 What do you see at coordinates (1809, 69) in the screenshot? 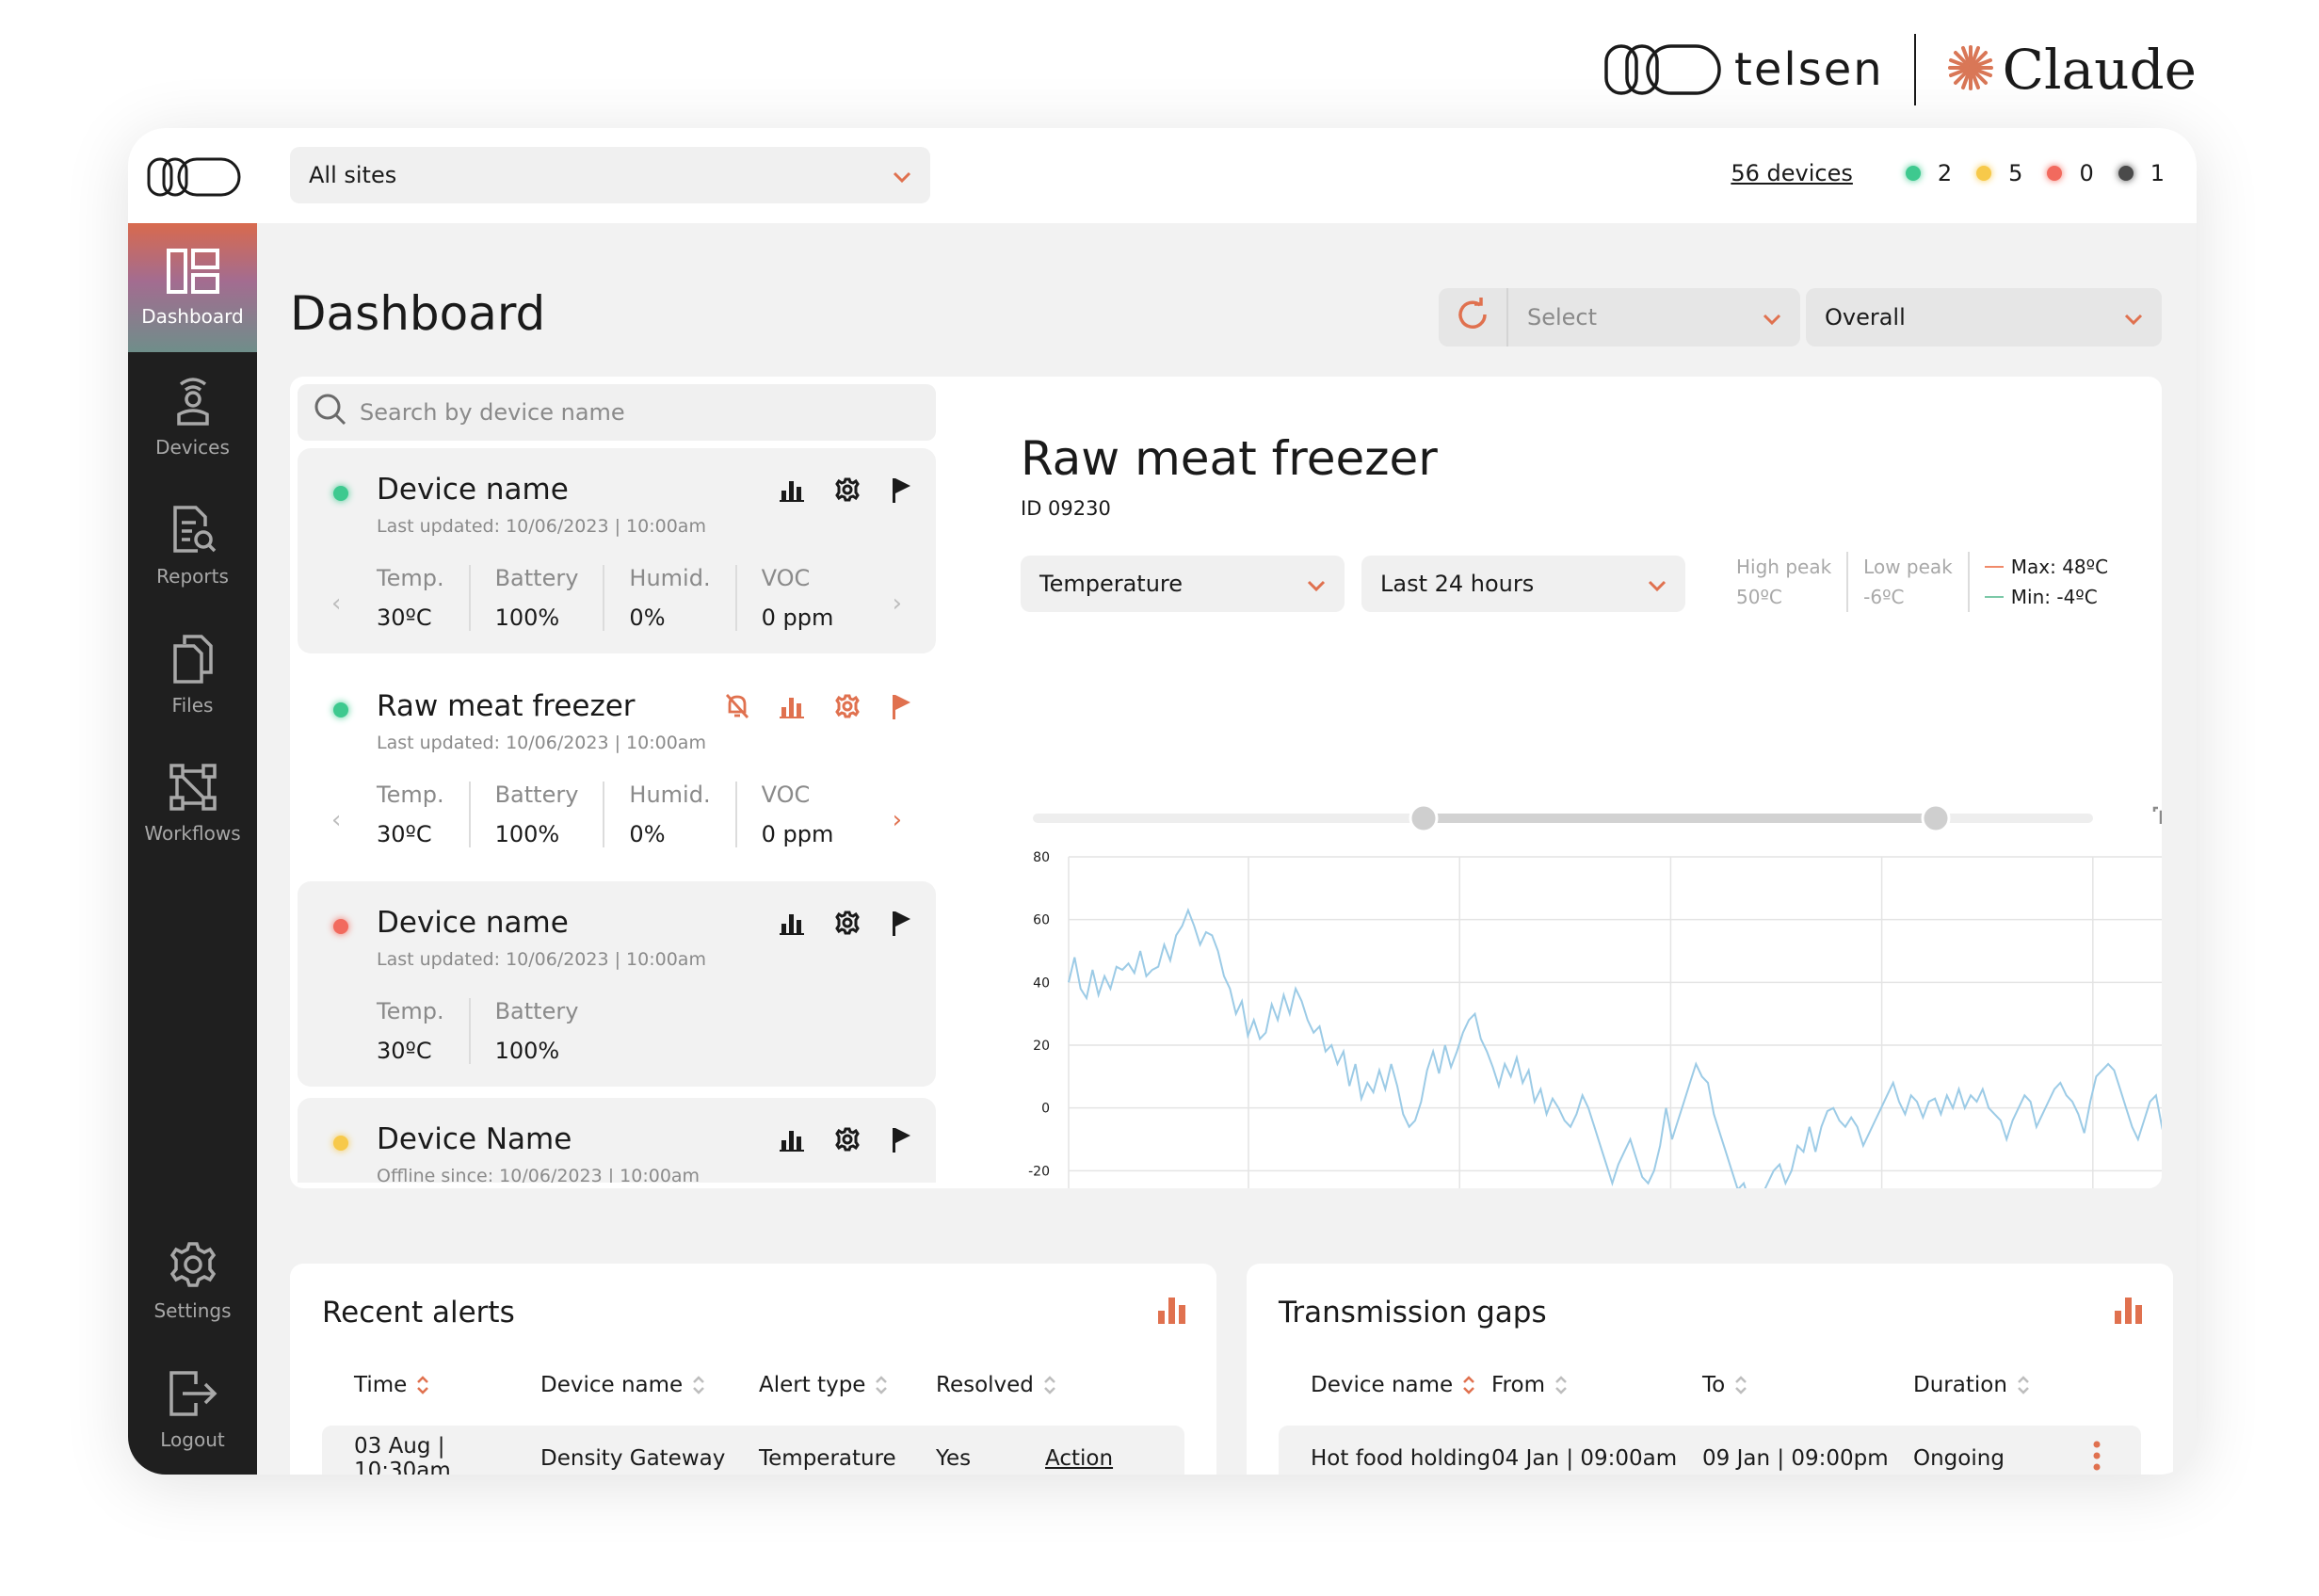
I see `telsen-wordmark: telsen` at bounding box center [1809, 69].